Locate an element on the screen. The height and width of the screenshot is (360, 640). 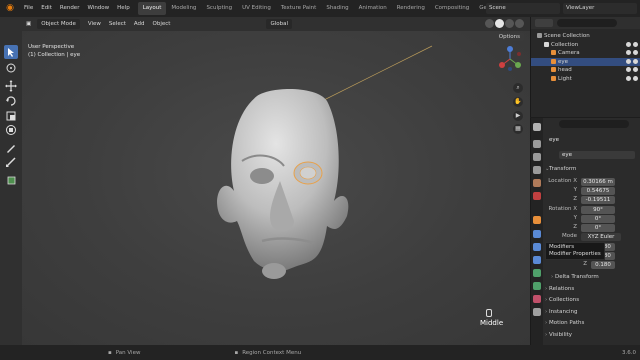
material-tab-icon is located at coordinates (537, 299).